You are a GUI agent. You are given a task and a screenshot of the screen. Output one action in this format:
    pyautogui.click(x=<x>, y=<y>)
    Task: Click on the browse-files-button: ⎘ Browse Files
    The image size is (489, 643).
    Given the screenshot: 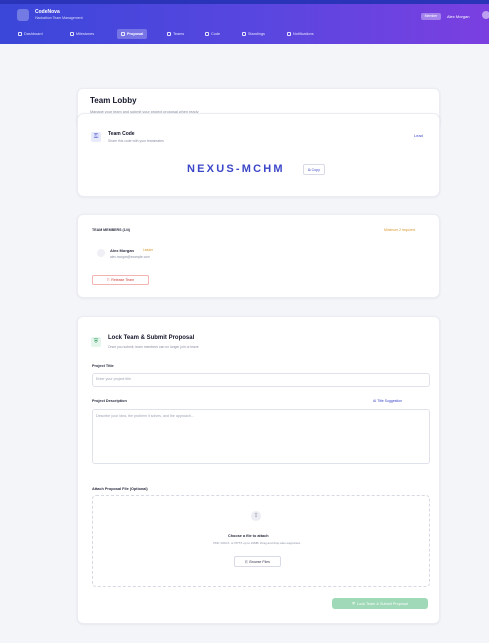 What is the action you would take?
    pyautogui.click(x=257, y=561)
    